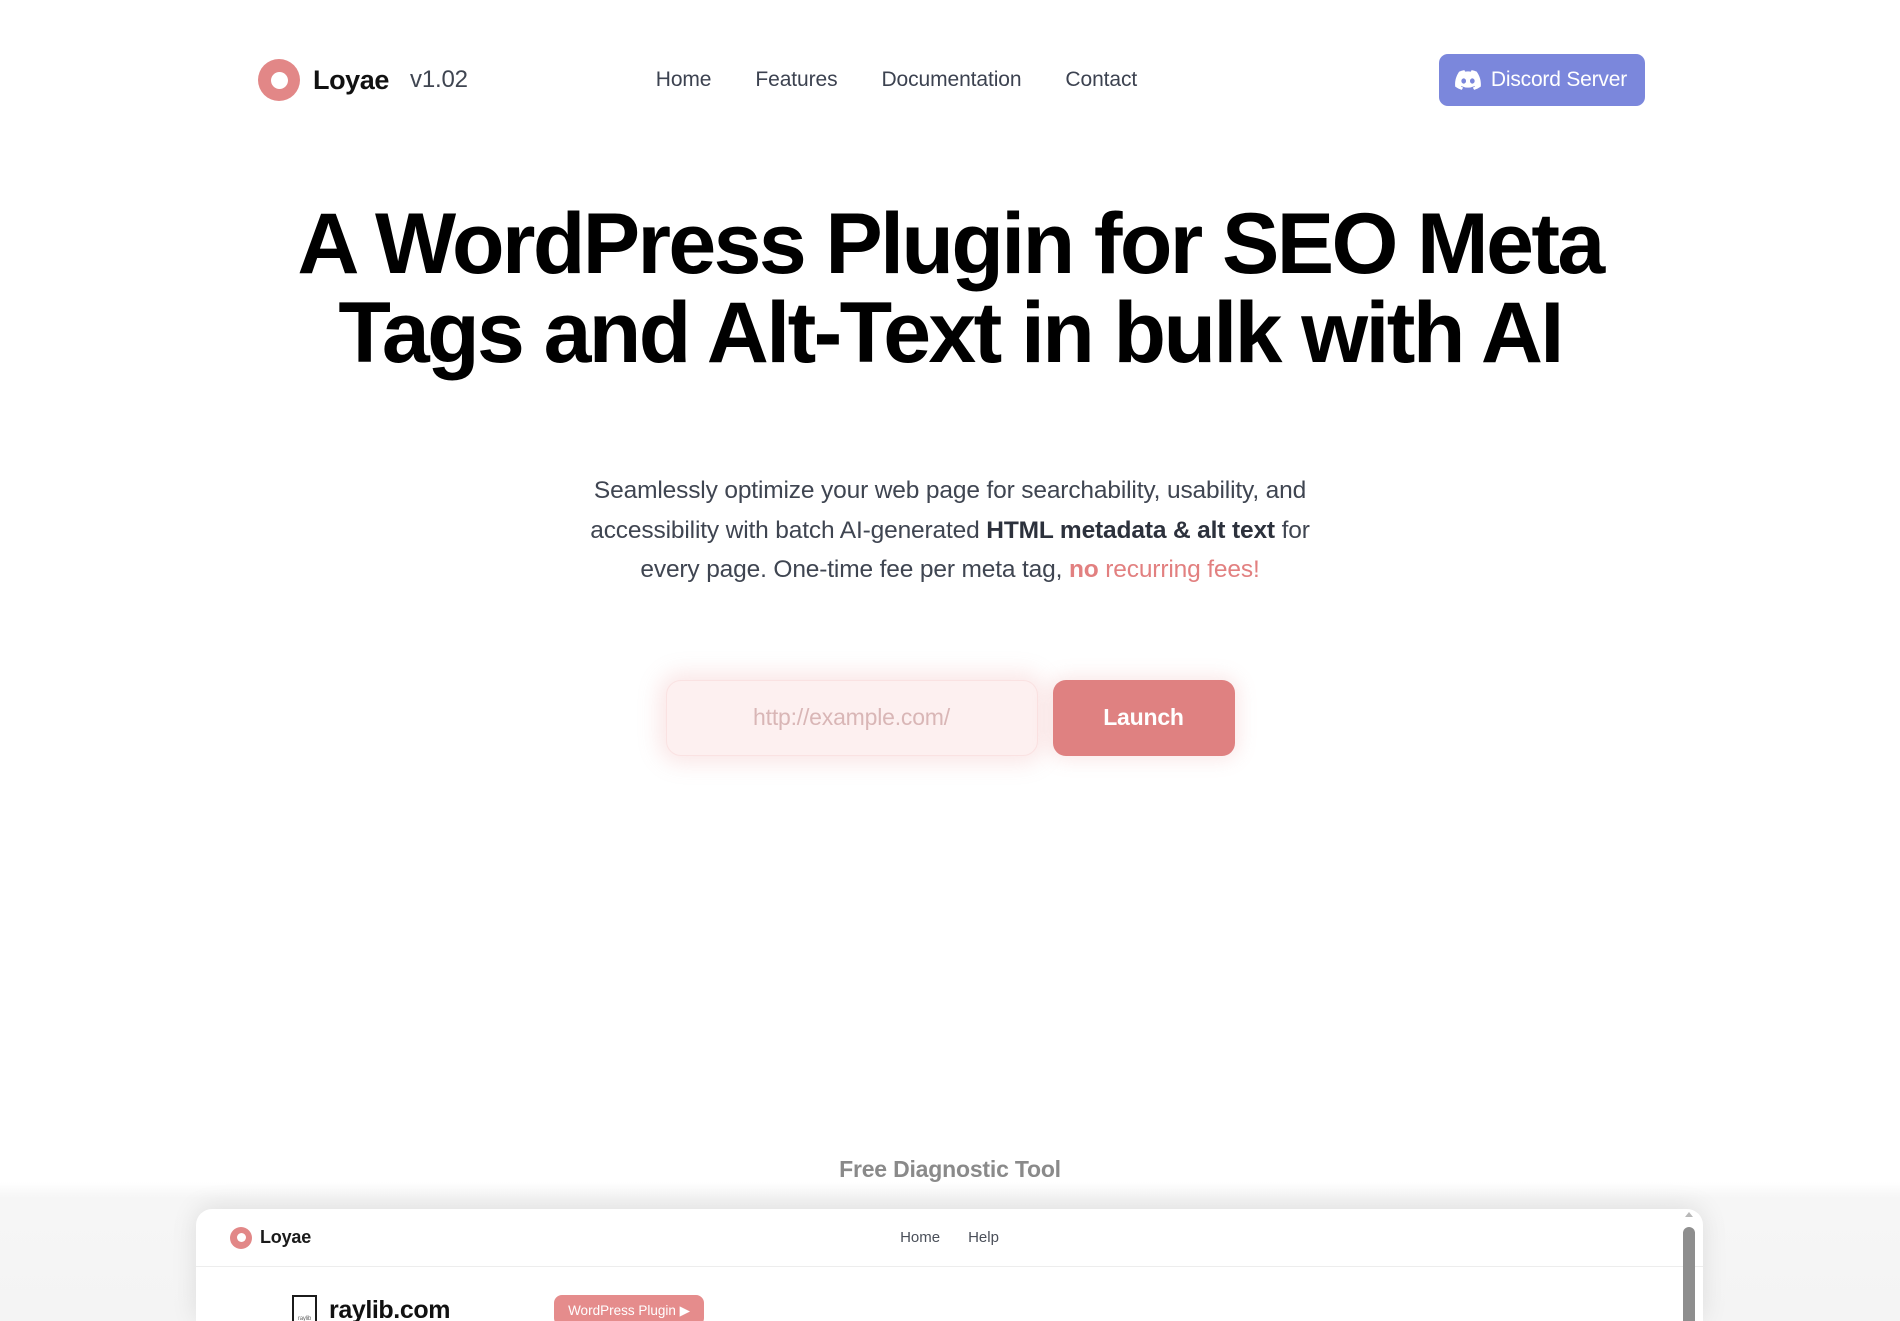 The height and width of the screenshot is (1321, 1900). What do you see at coordinates (1130, 530) in the screenshot?
I see `hero-subtitle-bold: HTML metadata & alt text` at bounding box center [1130, 530].